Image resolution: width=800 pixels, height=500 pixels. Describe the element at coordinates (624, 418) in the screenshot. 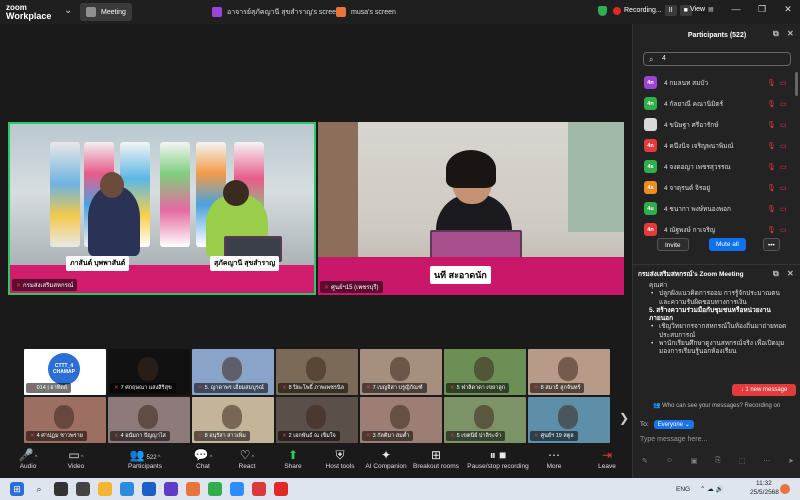

I see `chevron-right-icon: ❯` at that location.